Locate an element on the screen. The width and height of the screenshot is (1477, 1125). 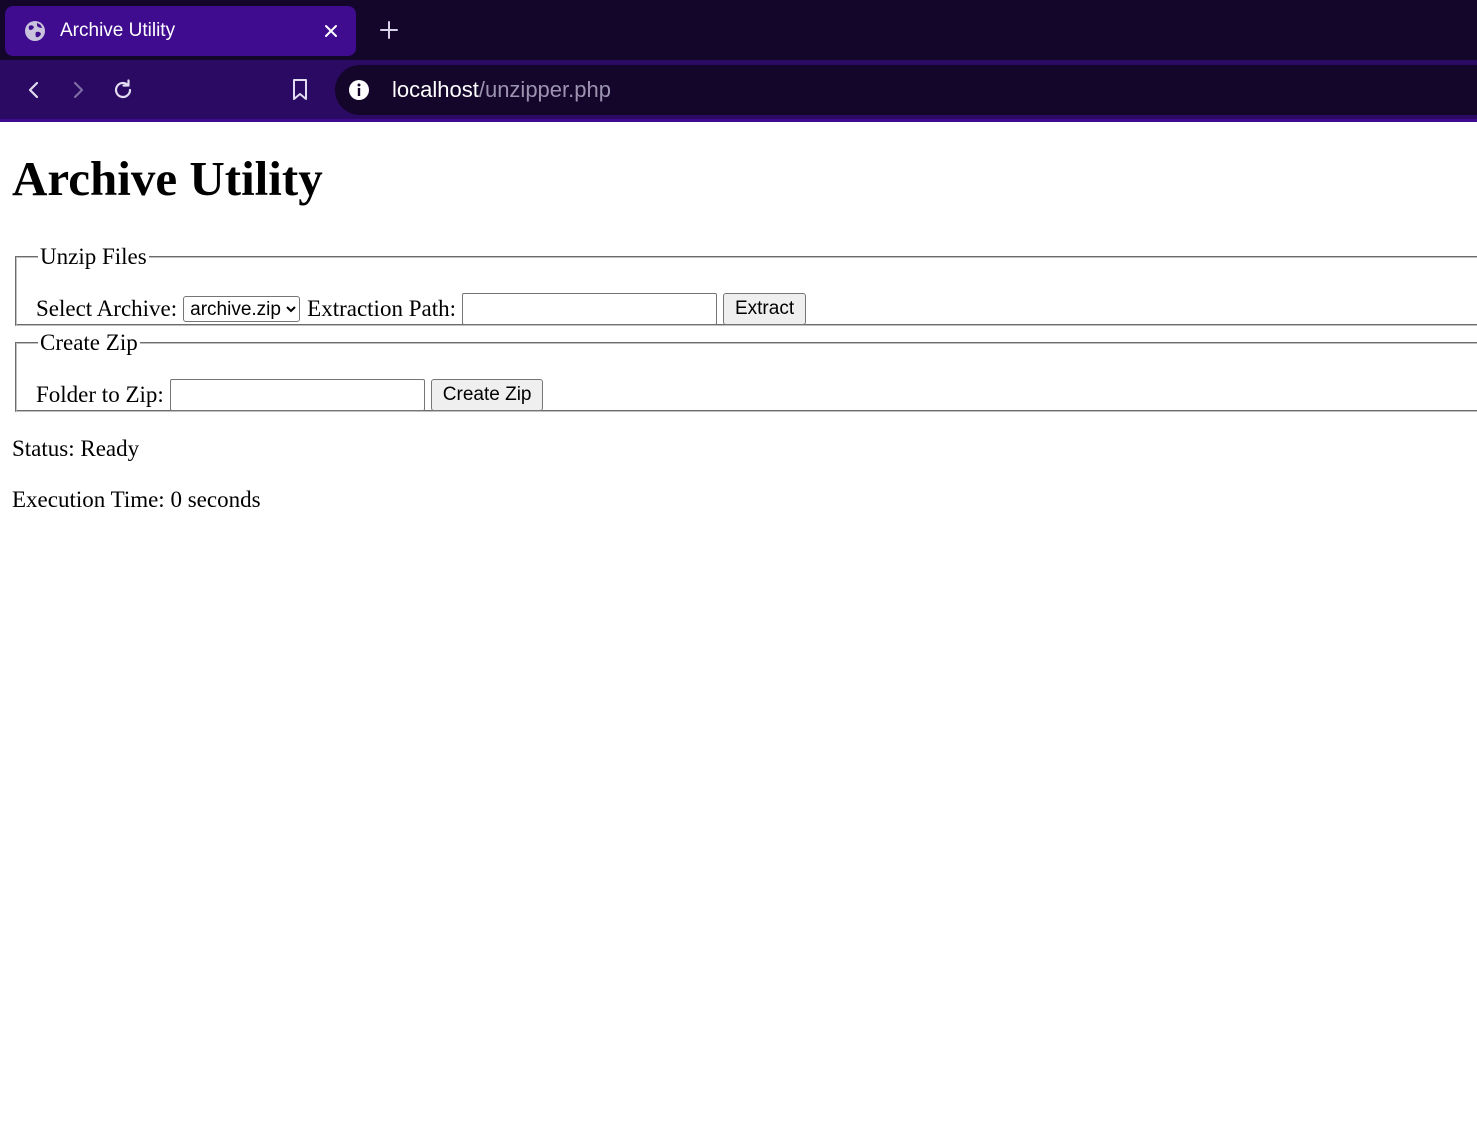
bookmark-icon is located at coordinates (300, 90).